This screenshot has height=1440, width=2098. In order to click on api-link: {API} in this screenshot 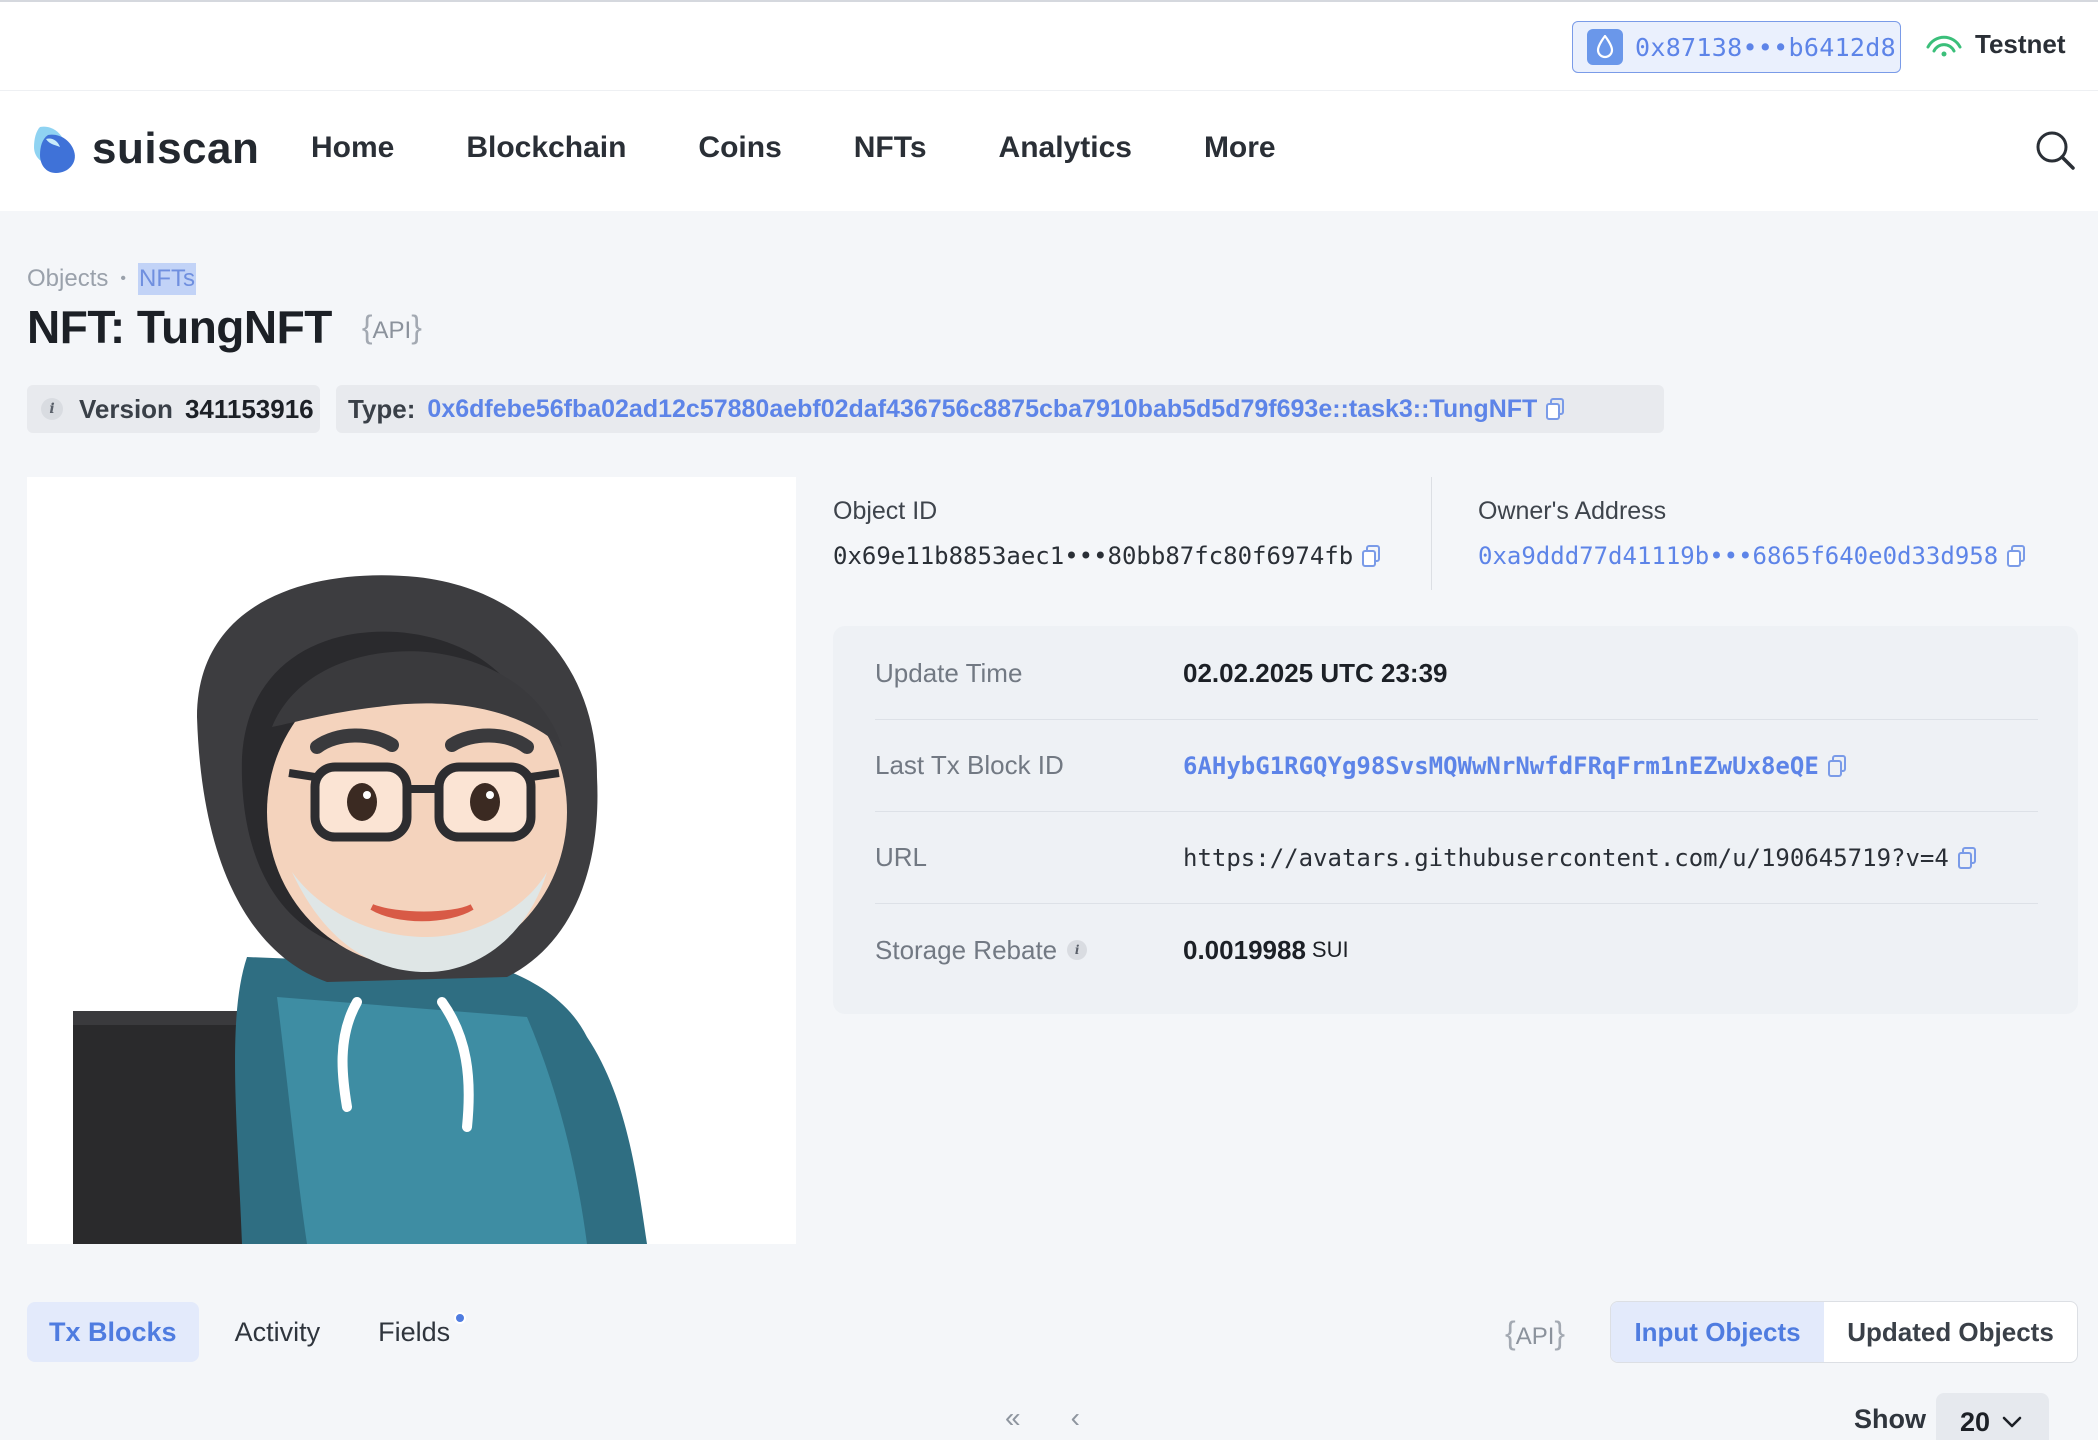, I will do `click(392, 327)`.